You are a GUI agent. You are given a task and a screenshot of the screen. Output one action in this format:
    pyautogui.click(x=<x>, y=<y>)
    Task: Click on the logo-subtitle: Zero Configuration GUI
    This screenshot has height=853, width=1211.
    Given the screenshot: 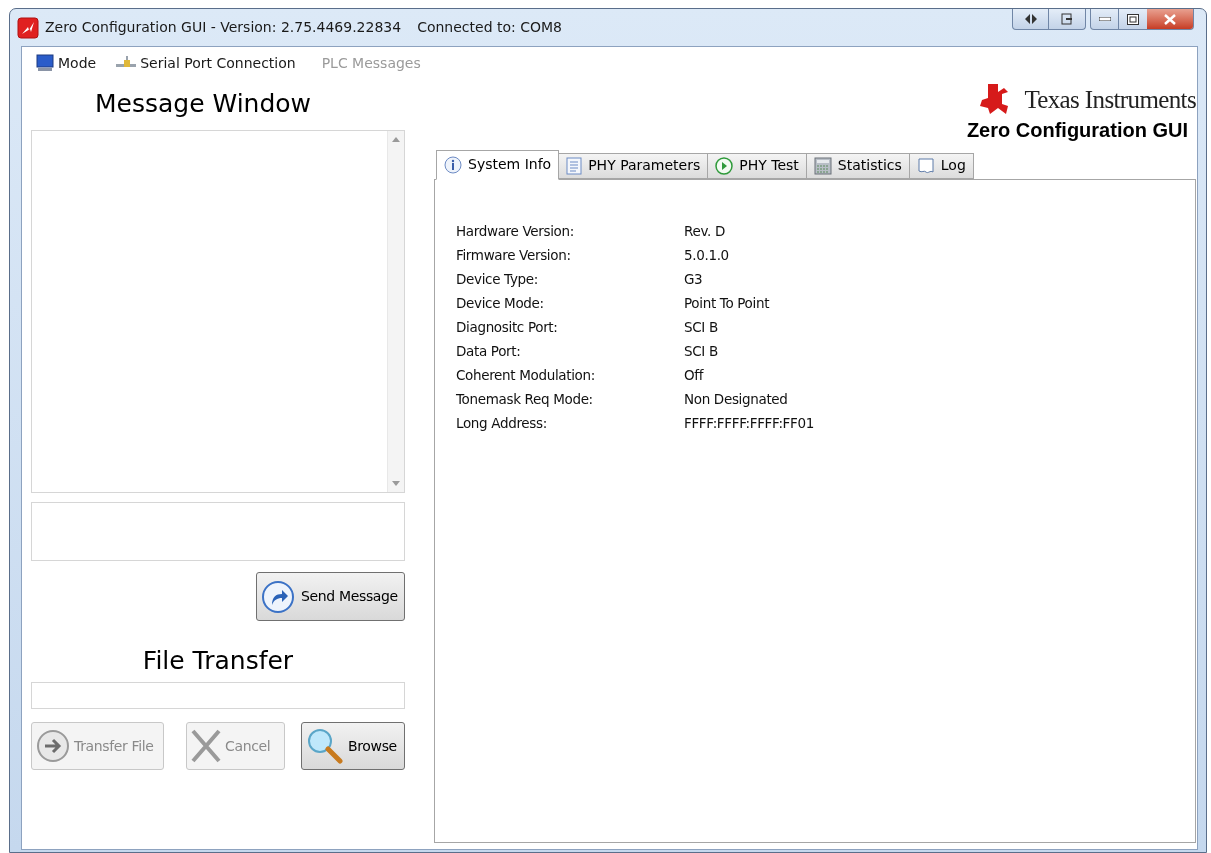 What is the action you would take?
    pyautogui.click(x=1077, y=130)
    